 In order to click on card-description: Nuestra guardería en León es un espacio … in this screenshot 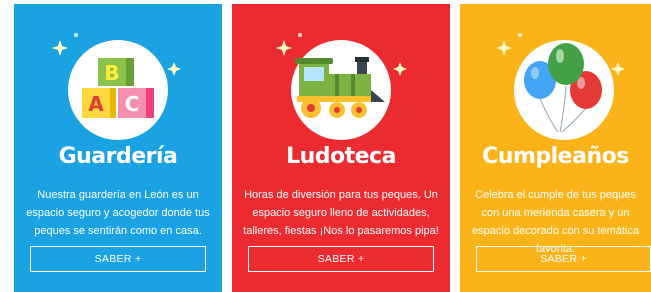, I will do `click(118, 213)`.